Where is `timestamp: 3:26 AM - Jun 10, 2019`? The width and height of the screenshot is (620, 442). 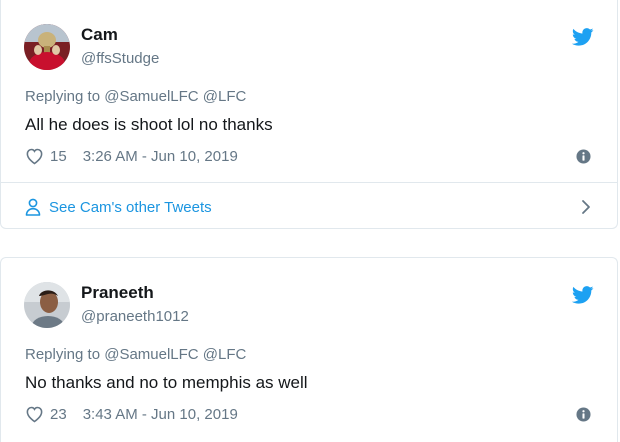 timestamp: 3:26 AM - Jun 10, 2019 is located at coordinates (160, 156).